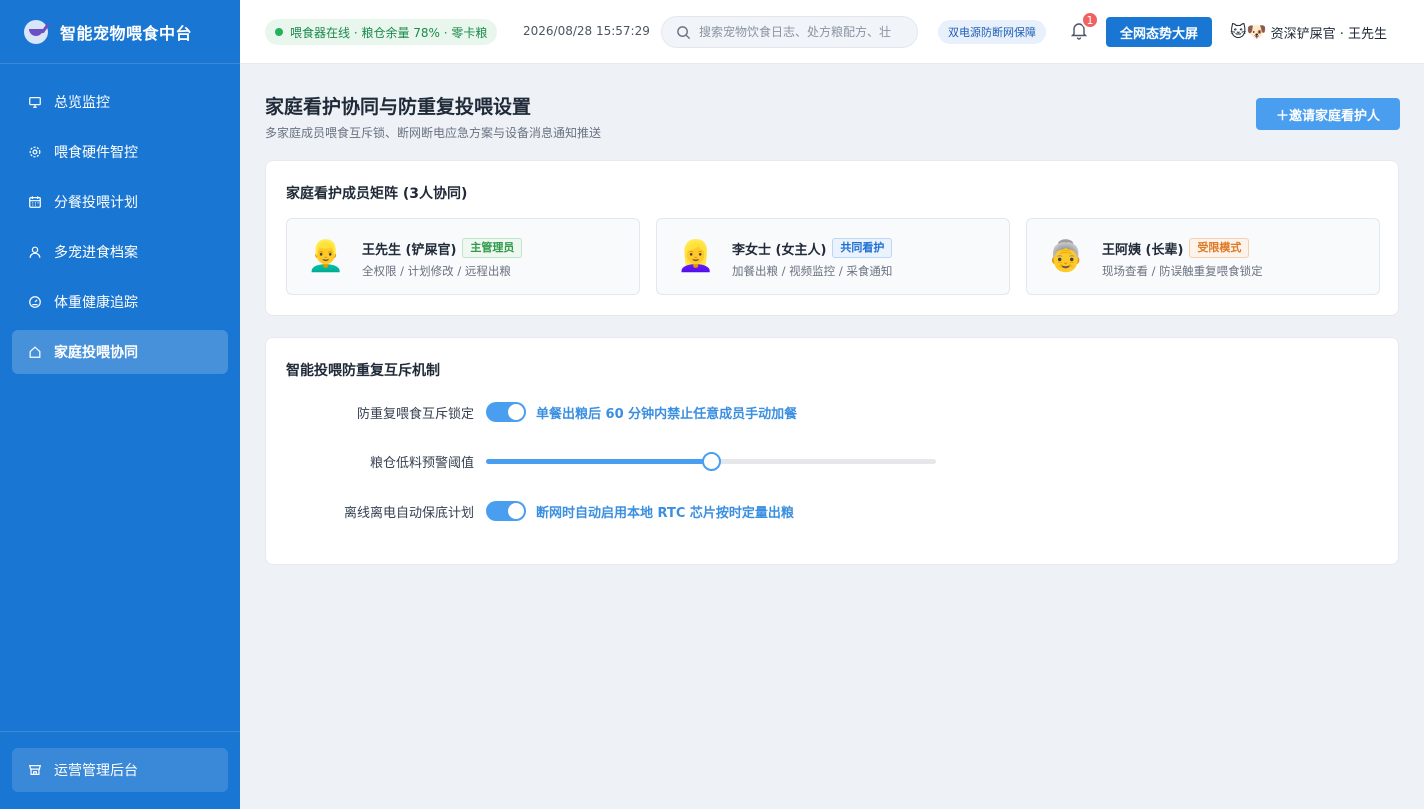  I want to click on gear-icon, so click(35, 152).